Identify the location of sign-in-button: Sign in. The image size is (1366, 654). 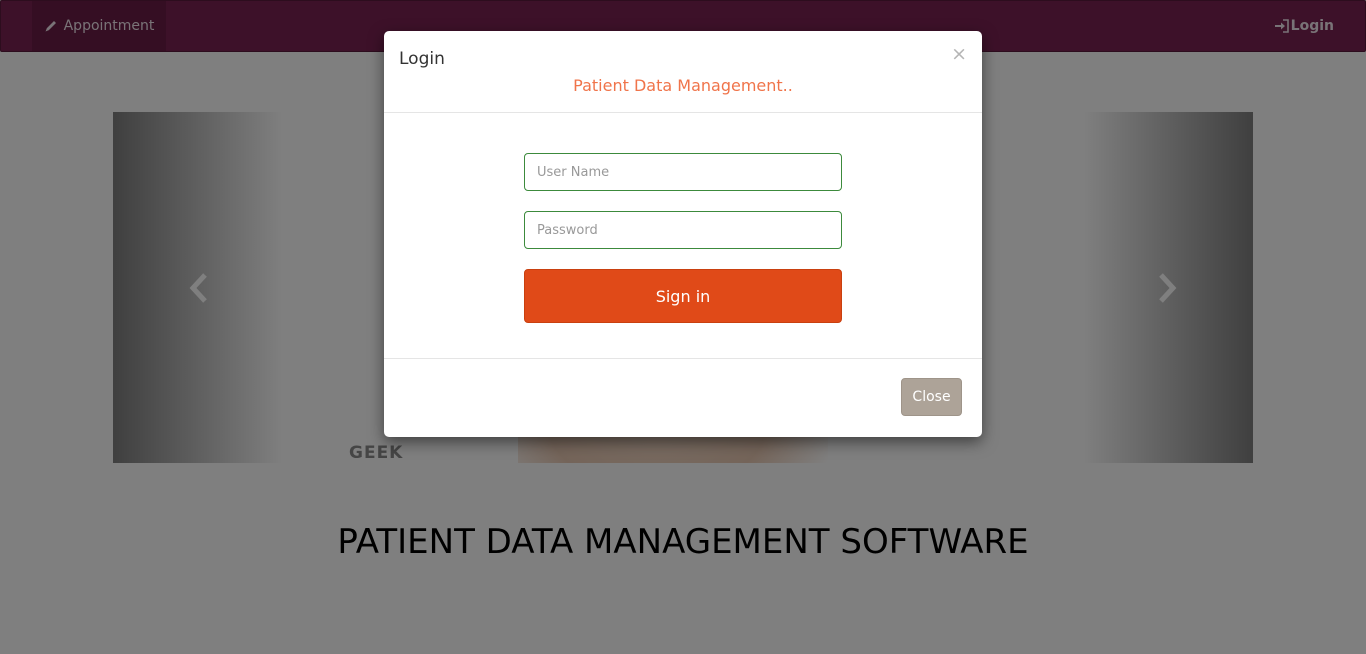
(683, 296).